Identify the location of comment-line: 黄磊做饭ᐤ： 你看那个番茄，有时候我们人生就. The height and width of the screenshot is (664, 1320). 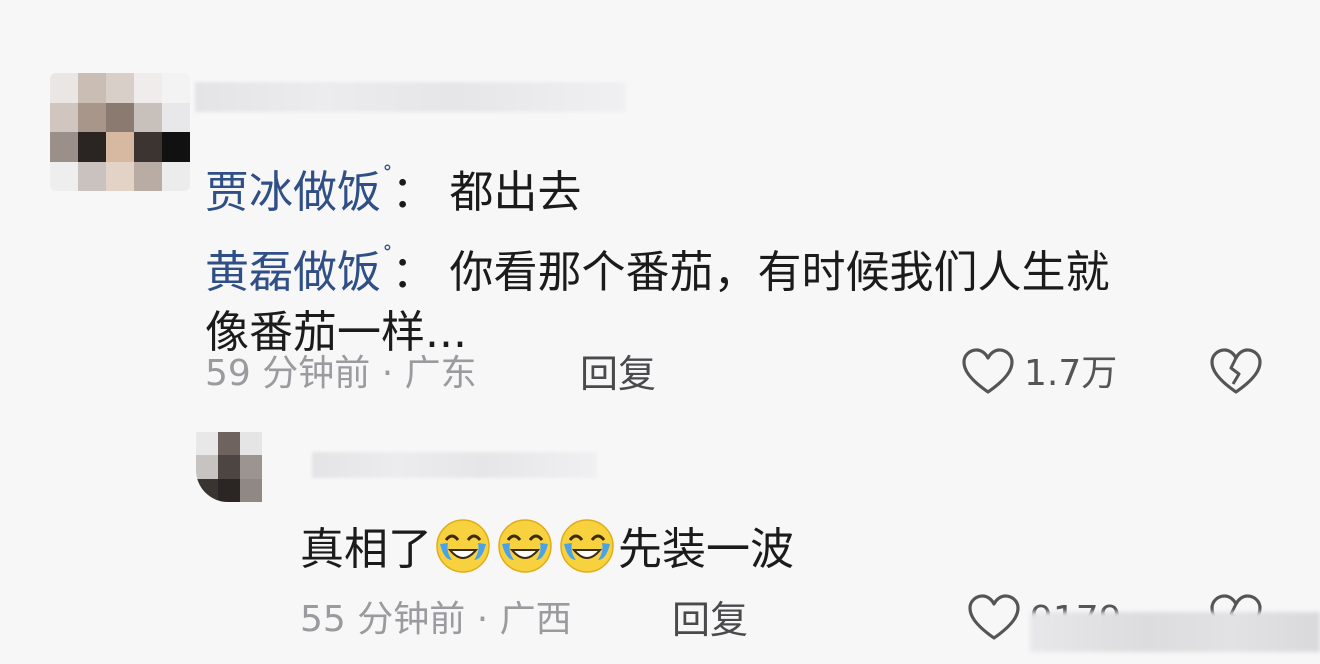
(657, 263).